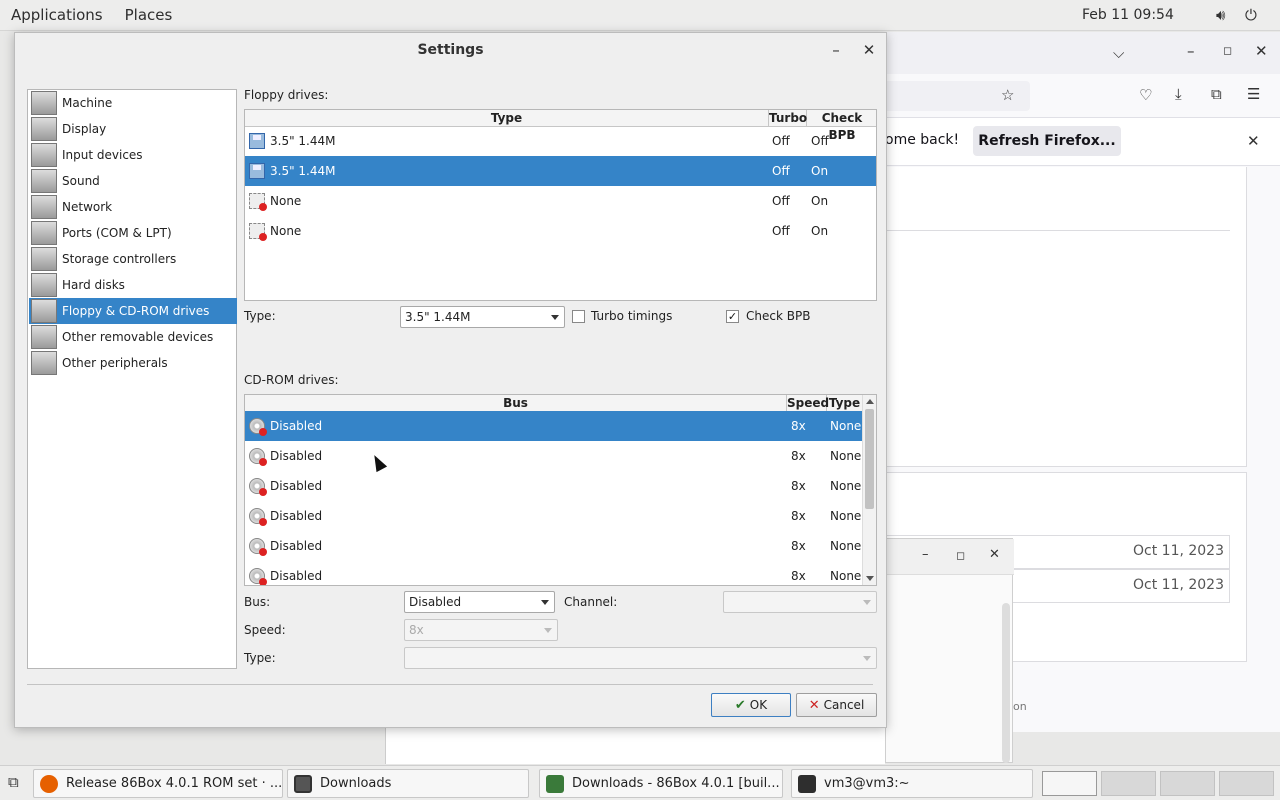 The image size is (1280, 800). What do you see at coordinates (1253, 94) in the screenshot?
I see `menu-icon: ☰` at bounding box center [1253, 94].